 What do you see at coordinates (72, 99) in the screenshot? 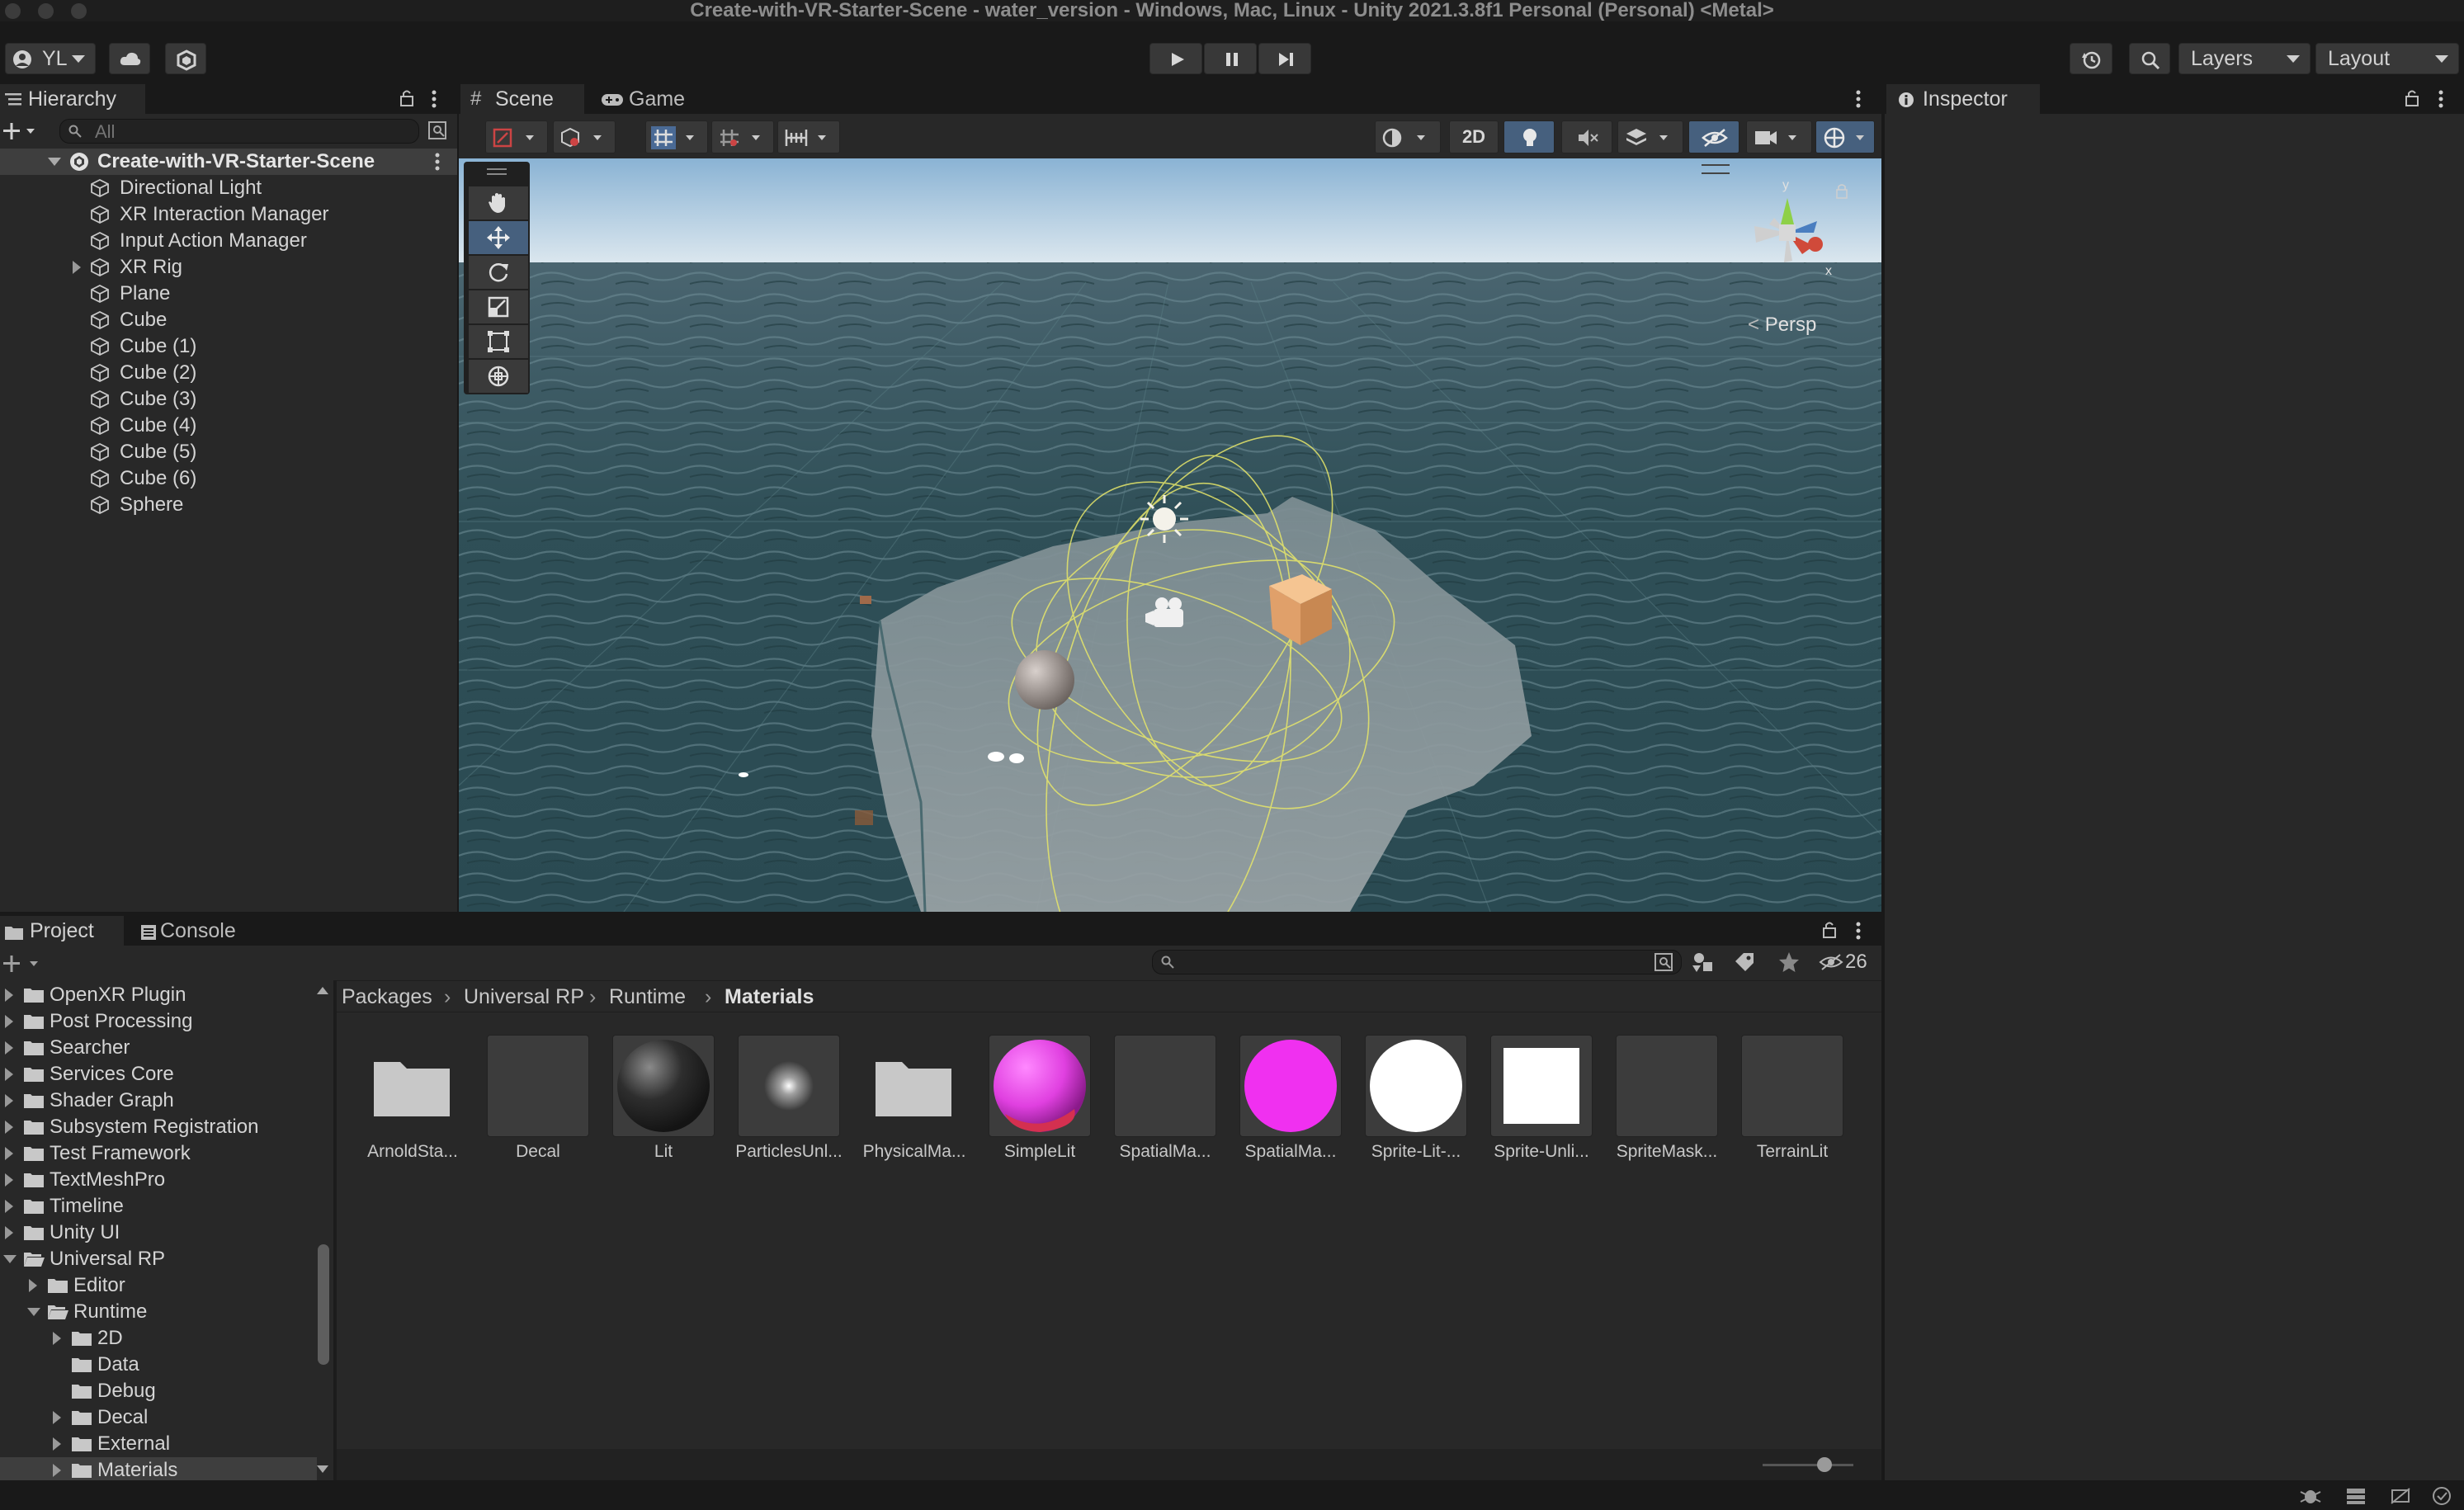
I see `tab-hierarchy: Hierarchy` at bounding box center [72, 99].